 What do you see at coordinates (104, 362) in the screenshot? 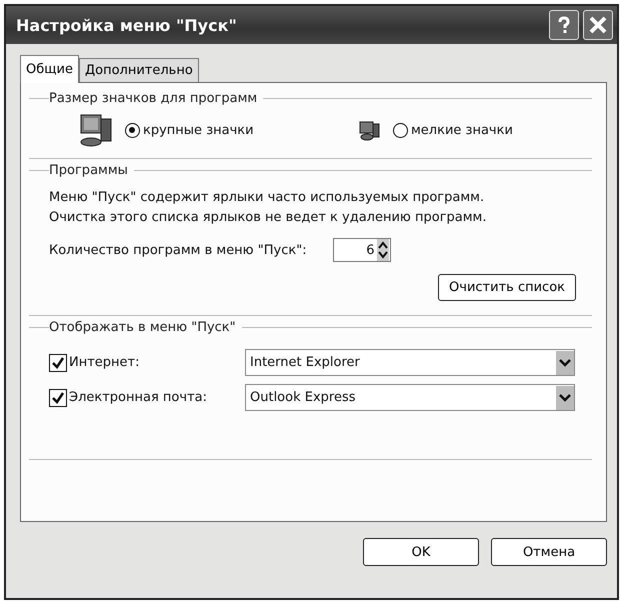
I see `checkbox-label: Интернет:` at bounding box center [104, 362].